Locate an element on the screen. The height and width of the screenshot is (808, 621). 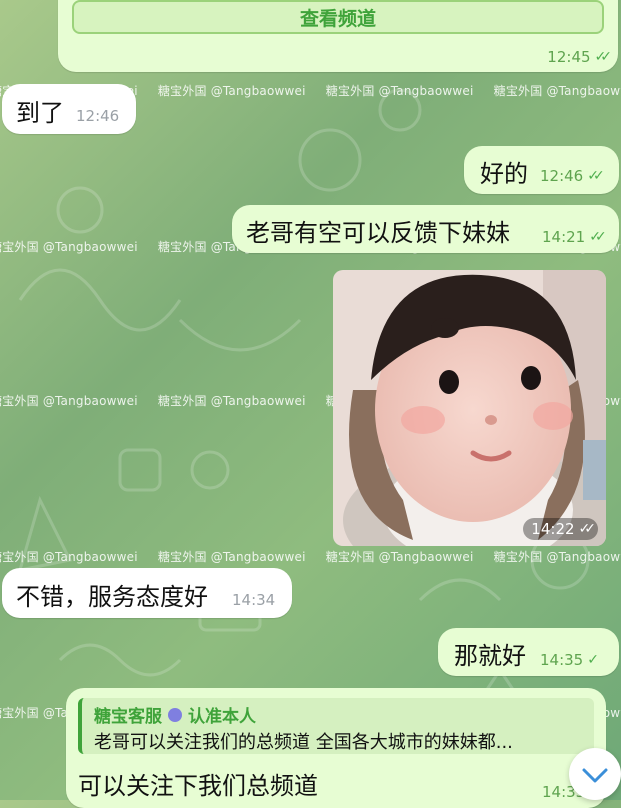
message-bubble-outgoing: 老哥有空可以反馈下妹妹 14:21 ✓✓ is located at coordinates (425, 229).